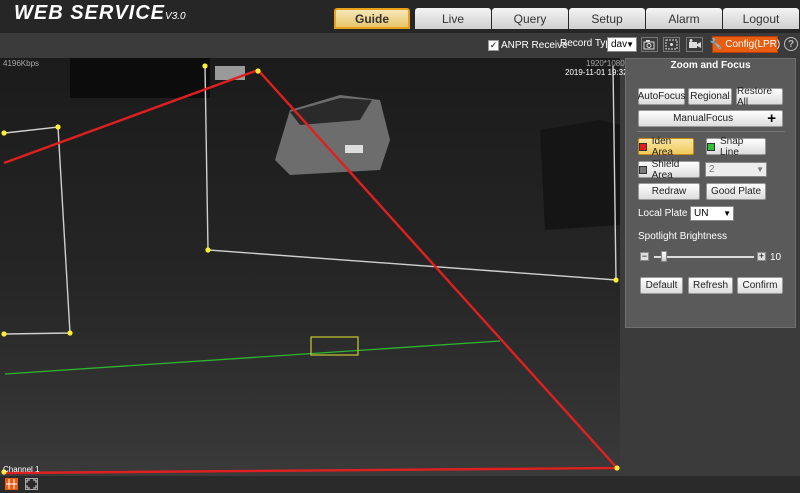 The height and width of the screenshot is (493, 800). What do you see at coordinates (671, 44) in the screenshot?
I see `region-select-icon` at bounding box center [671, 44].